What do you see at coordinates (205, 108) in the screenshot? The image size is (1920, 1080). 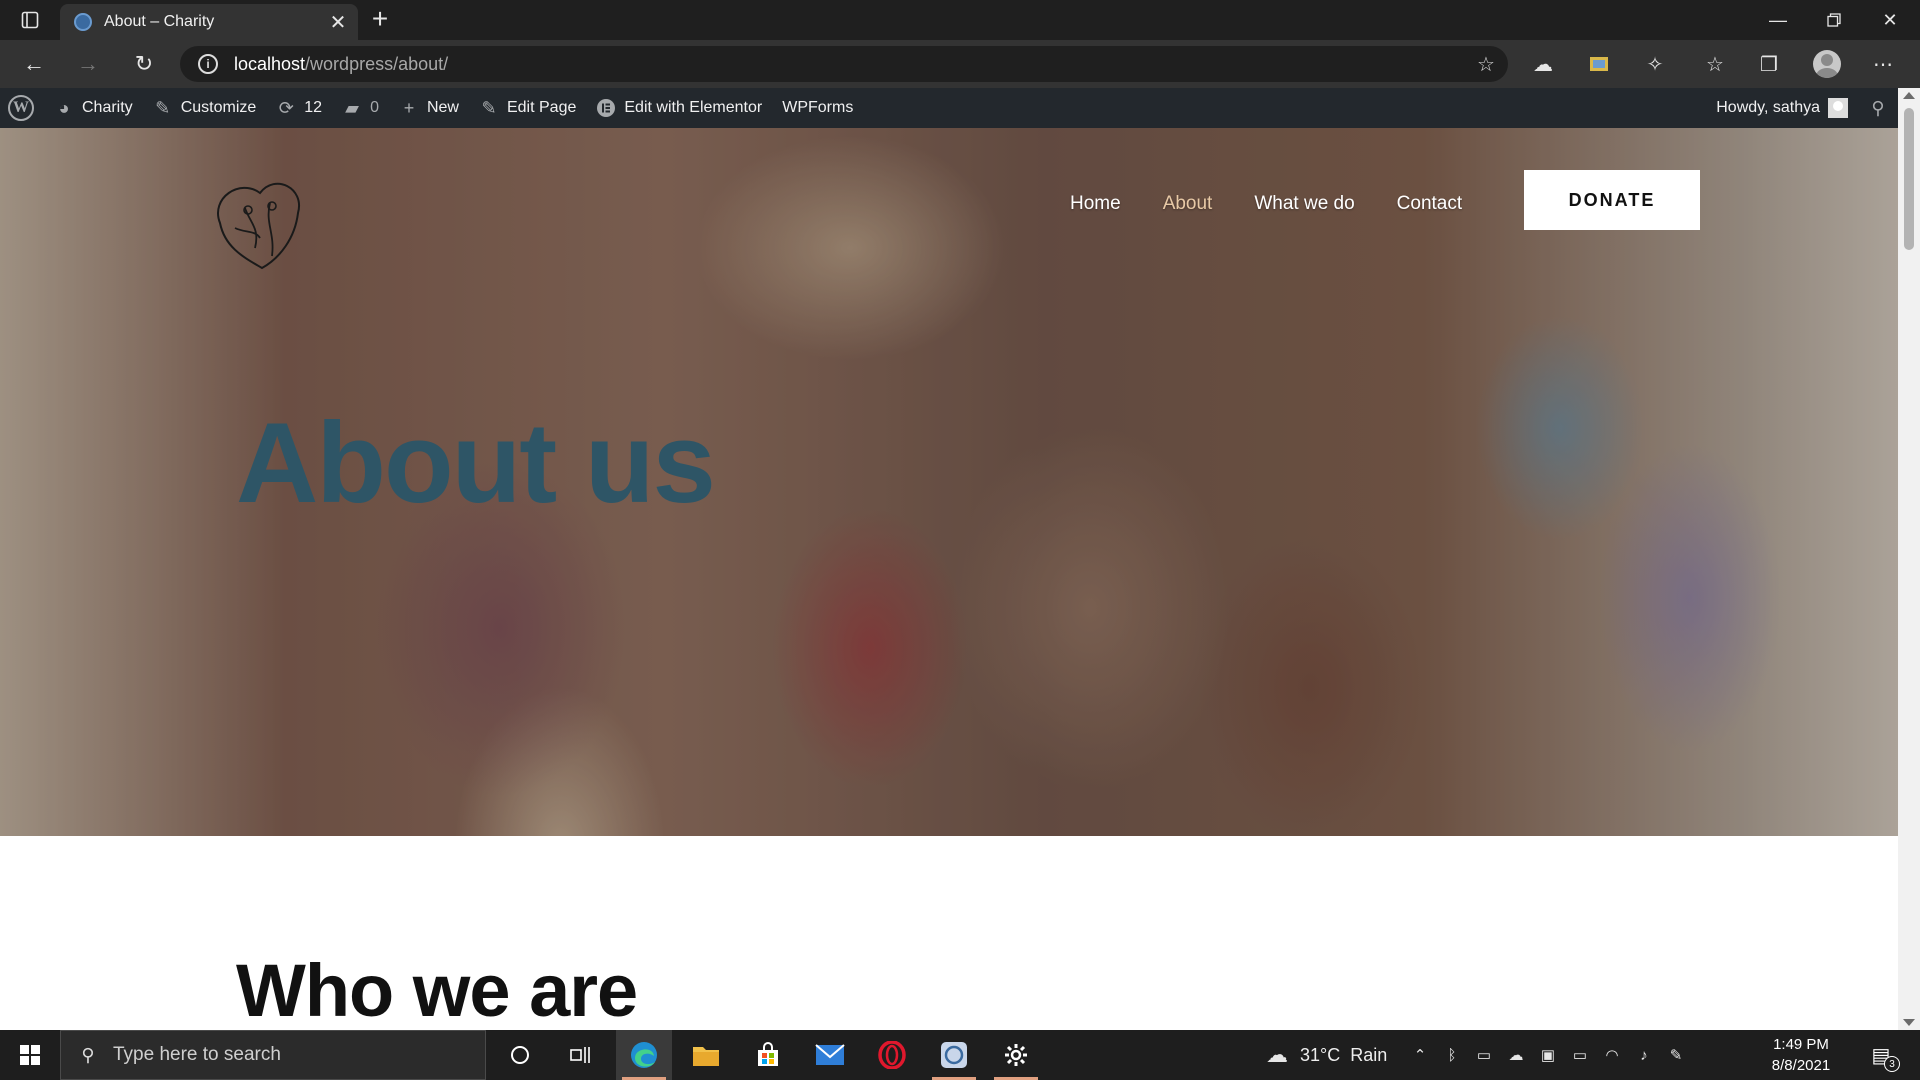 I see `admin-customize: ✎ Customize` at bounding box center [205, 108].